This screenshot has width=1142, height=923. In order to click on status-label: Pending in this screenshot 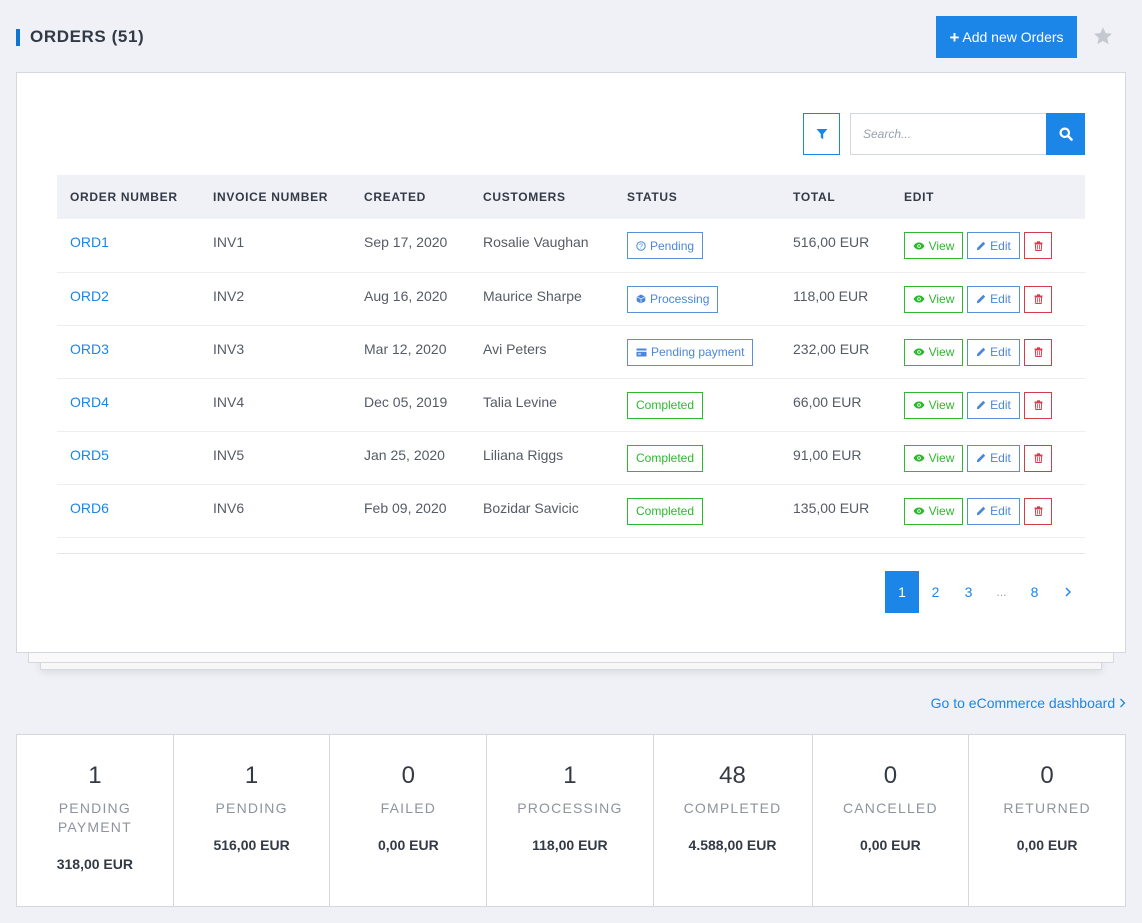, I will do `click(672, 245)`.